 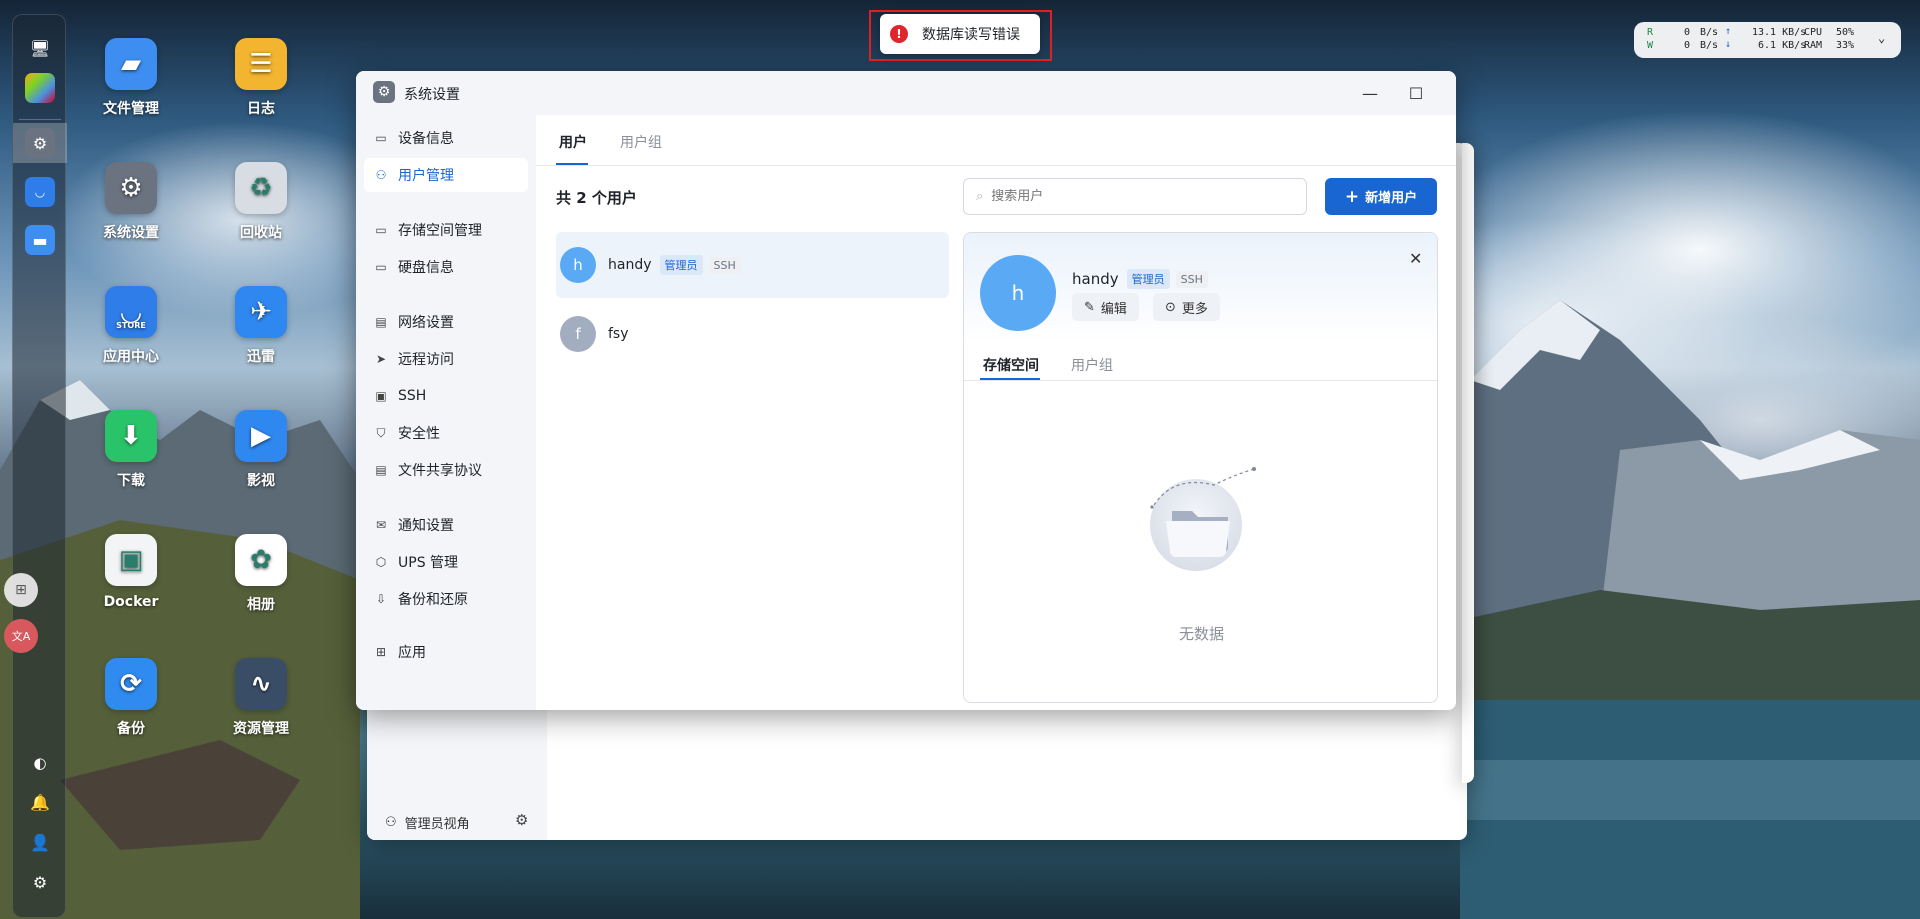 What do you see at coordinates (446, 267) in the screenshot?
I see `sidebar-item-3: ▭ 硬盘信息` at bounding box center [446, 267].